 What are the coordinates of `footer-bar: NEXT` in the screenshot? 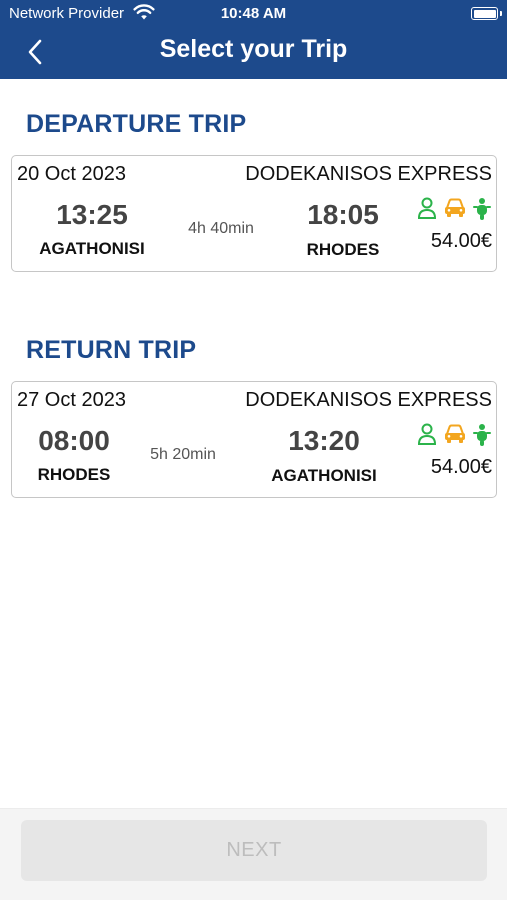 It's located at (253, 854).